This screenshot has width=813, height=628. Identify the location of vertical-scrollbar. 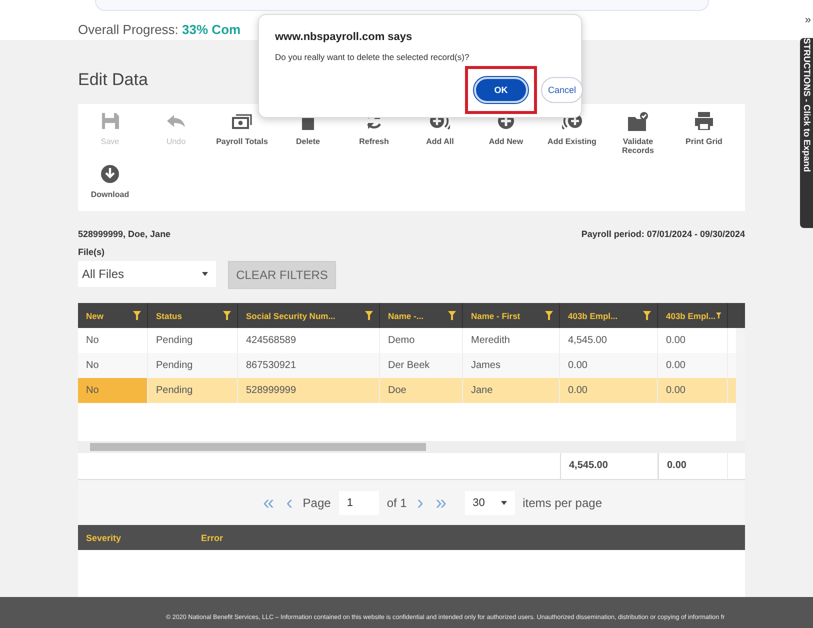
(740, 384).